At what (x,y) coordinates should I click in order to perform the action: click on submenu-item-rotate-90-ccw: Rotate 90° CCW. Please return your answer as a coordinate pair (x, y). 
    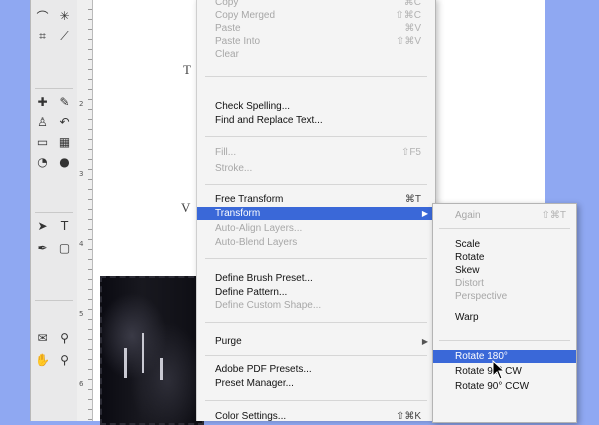
    Looking at the image, I should click on (504, 386).